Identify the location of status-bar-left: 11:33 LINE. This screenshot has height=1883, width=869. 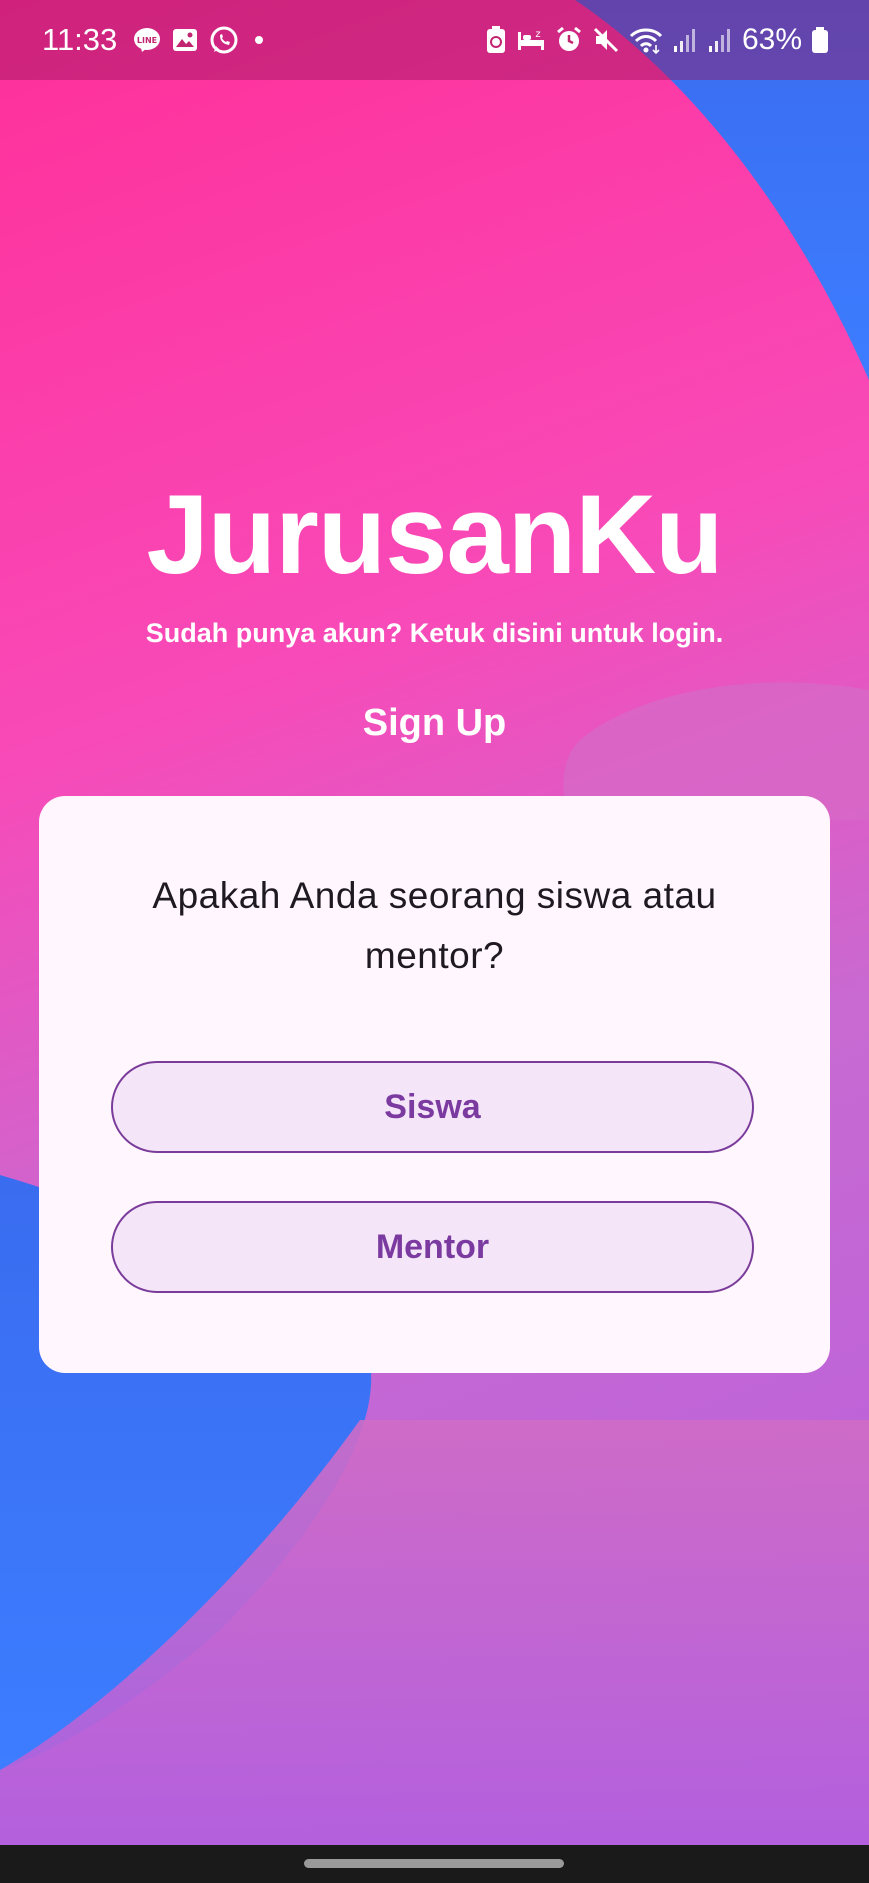
(155, 40).